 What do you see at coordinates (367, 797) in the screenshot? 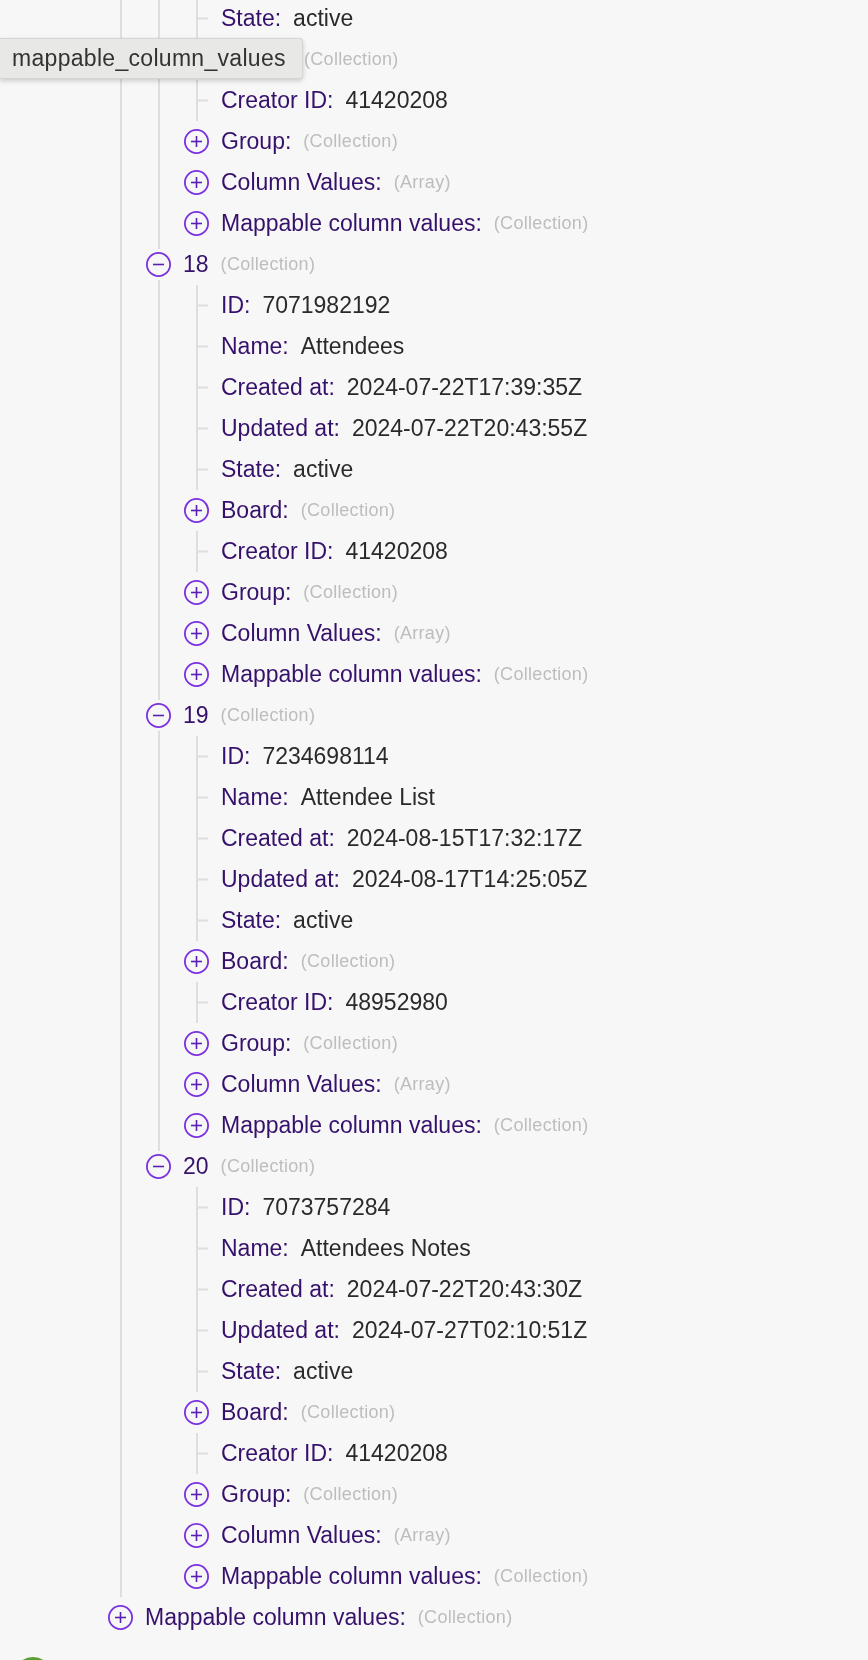
I see `value-text: Attendee List` at bounding box center [367, 797].